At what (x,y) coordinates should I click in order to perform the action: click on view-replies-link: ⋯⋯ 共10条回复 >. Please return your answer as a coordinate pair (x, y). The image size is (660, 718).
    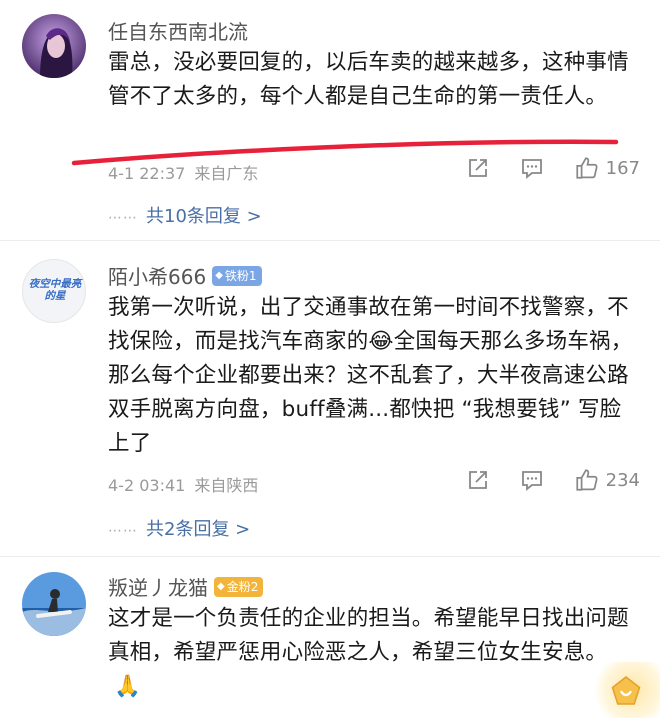
    Looking at the image, I should click on (185, 215).